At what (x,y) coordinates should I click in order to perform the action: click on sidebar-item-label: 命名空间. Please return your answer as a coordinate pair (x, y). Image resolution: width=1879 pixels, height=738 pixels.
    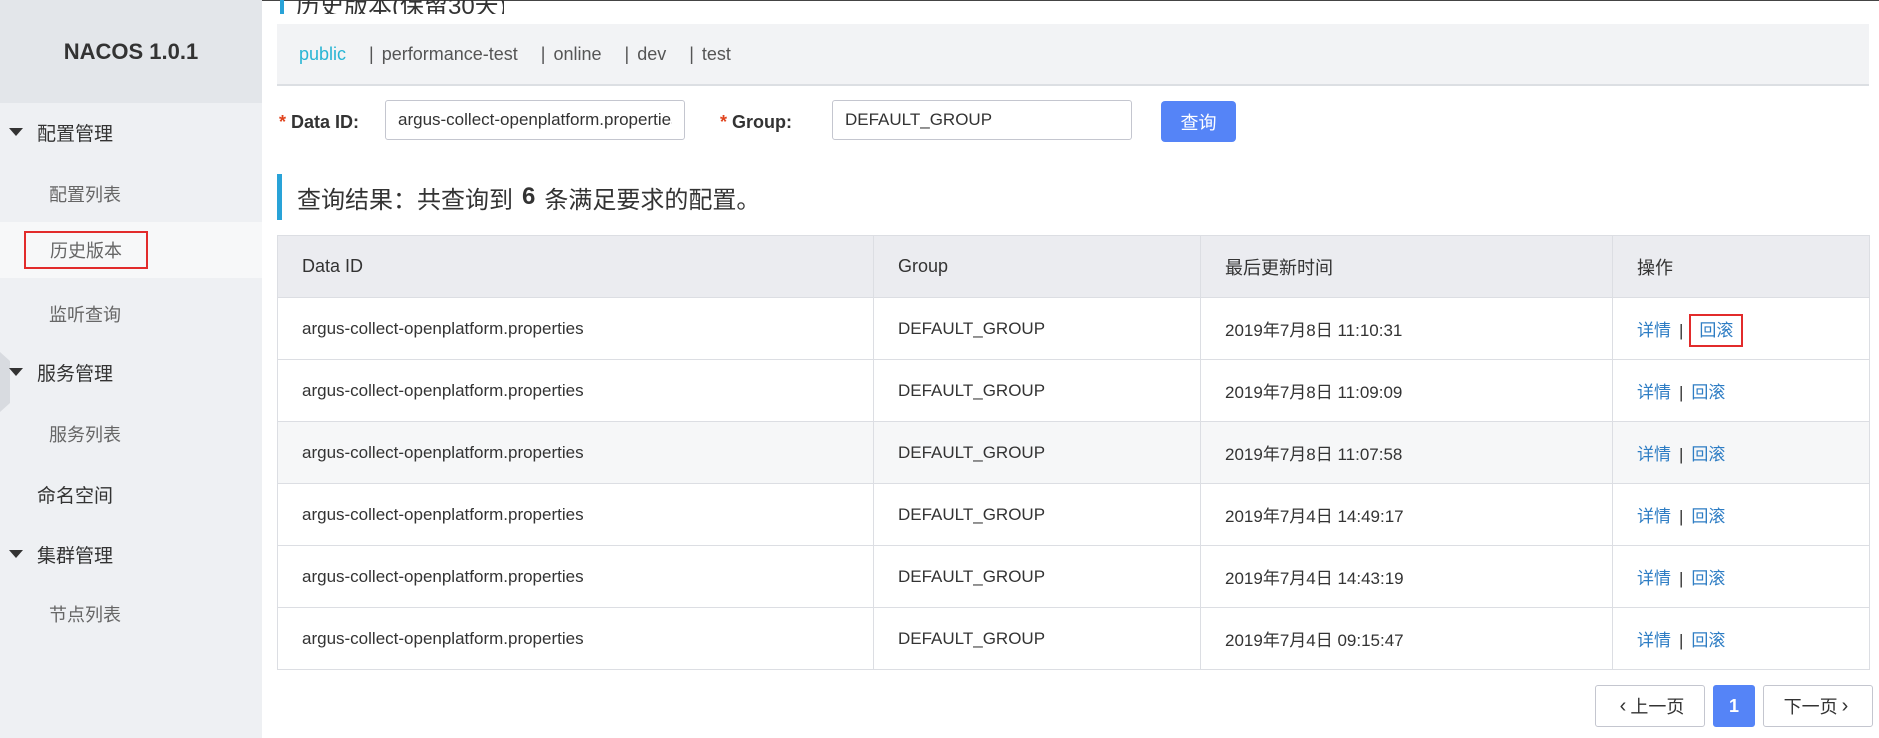
    Looking at the image, I should click on (75, 496).